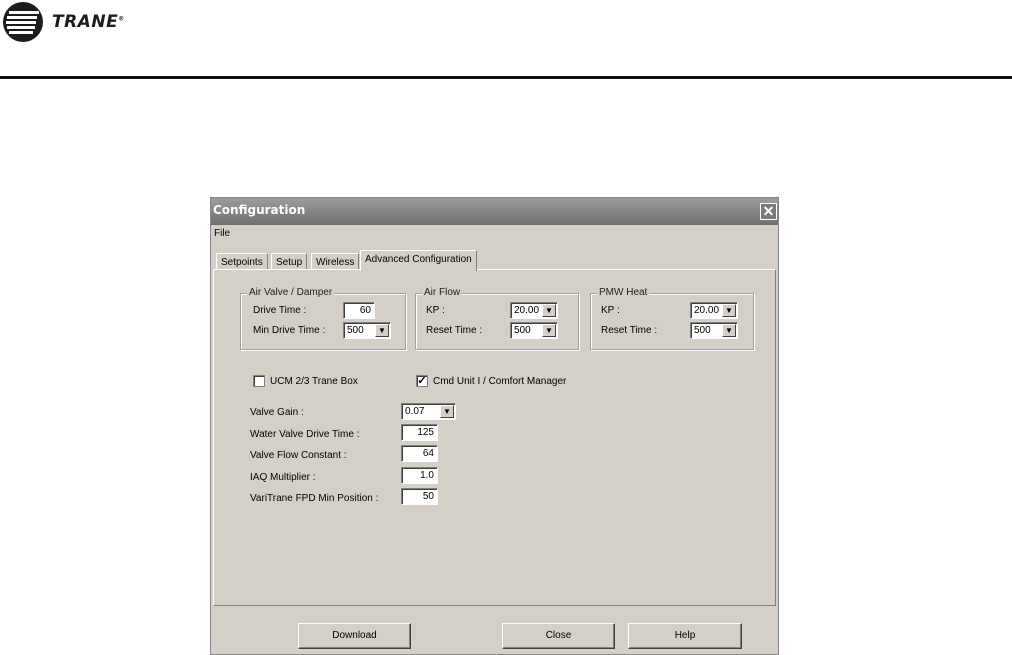  Describe the element at coordinates (435, 310) in the screenshot. I see `air-flow-kp-label: KP :` at that location.